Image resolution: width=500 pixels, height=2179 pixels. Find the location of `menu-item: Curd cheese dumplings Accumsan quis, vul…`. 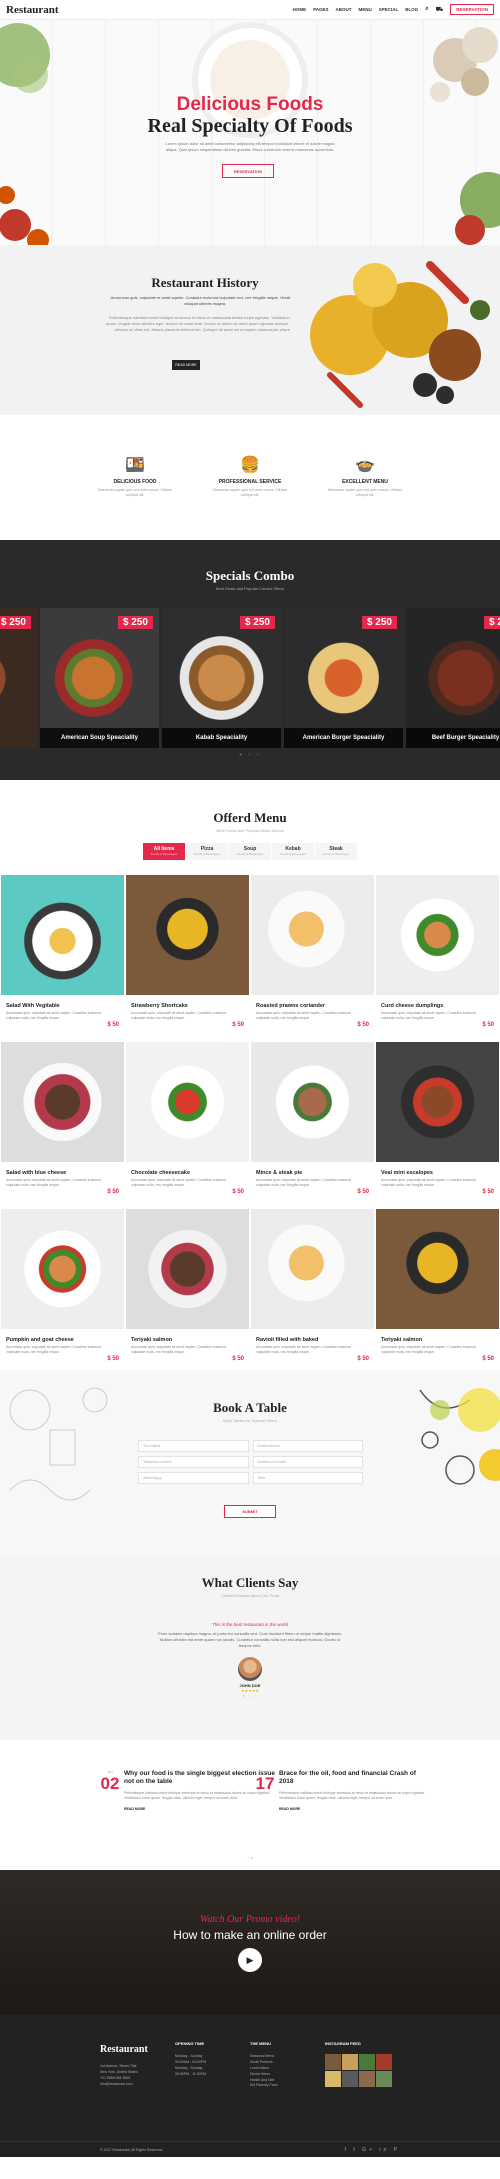

menu-item: Curd cheese dumplings Accumsan quis, vul… is located at coordinates (437, 958).